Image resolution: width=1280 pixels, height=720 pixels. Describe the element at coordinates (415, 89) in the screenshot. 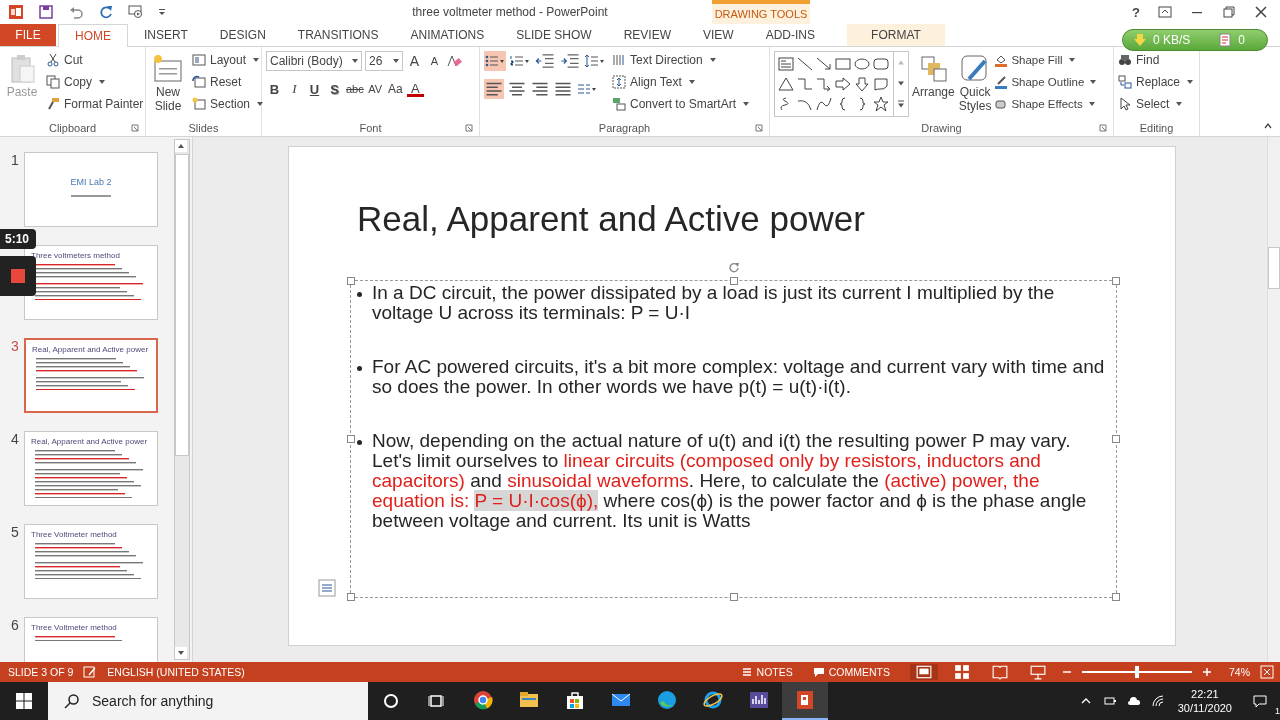

I see `font-style-button: A` at that location.